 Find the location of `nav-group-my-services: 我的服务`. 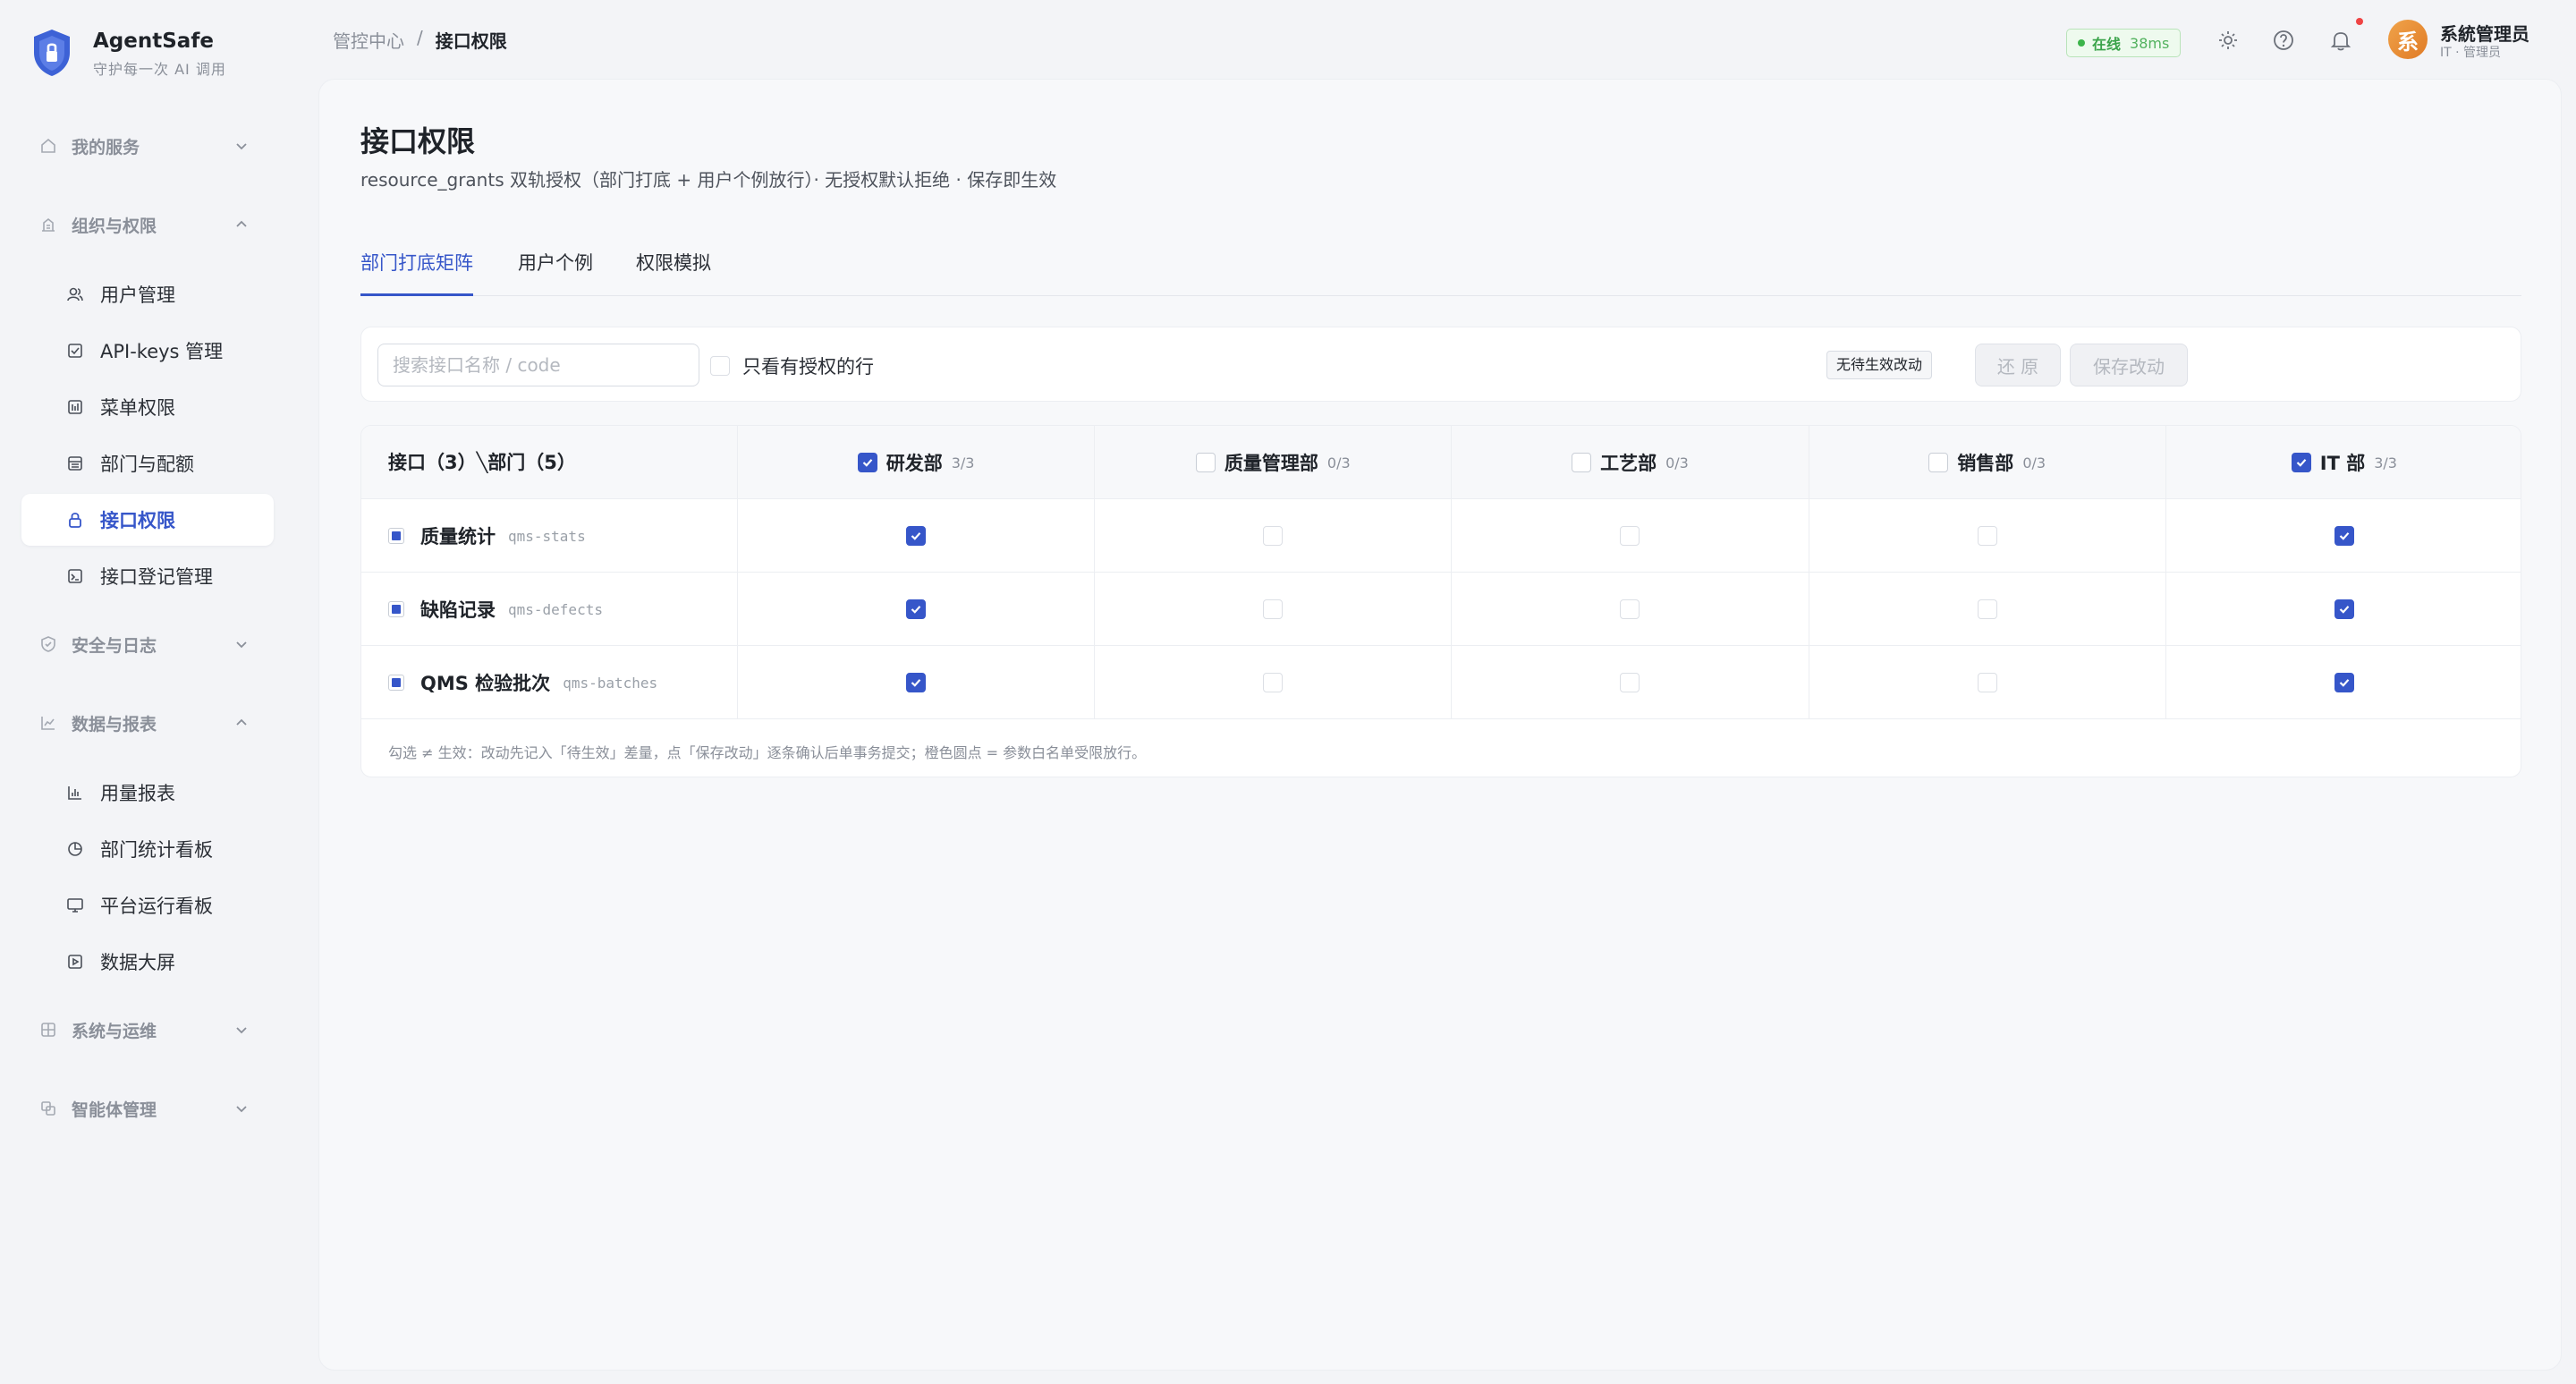

nav-group-my-services: 我的服务 is located at coordinates (147, 146).